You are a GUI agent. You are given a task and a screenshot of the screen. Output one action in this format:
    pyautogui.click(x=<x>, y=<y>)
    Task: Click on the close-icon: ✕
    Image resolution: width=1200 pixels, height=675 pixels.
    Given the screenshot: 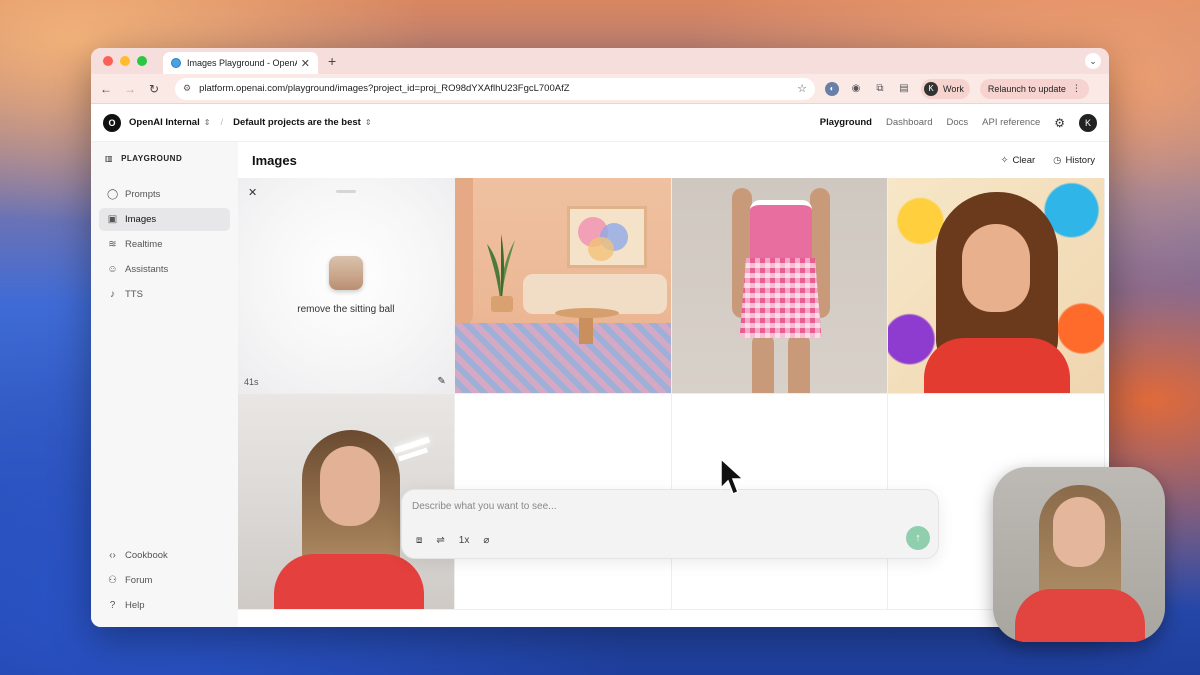 What is the action you would take?
    pyautogui.click(x=252, y=192)
    